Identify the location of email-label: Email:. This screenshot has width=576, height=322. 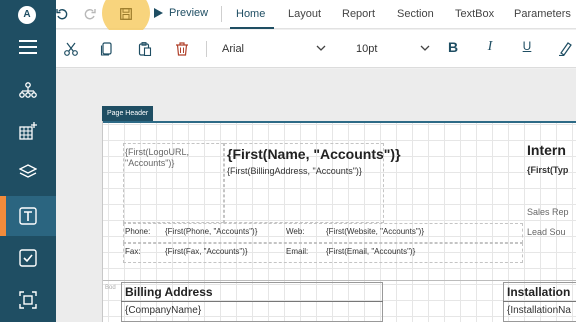
(297, 251).